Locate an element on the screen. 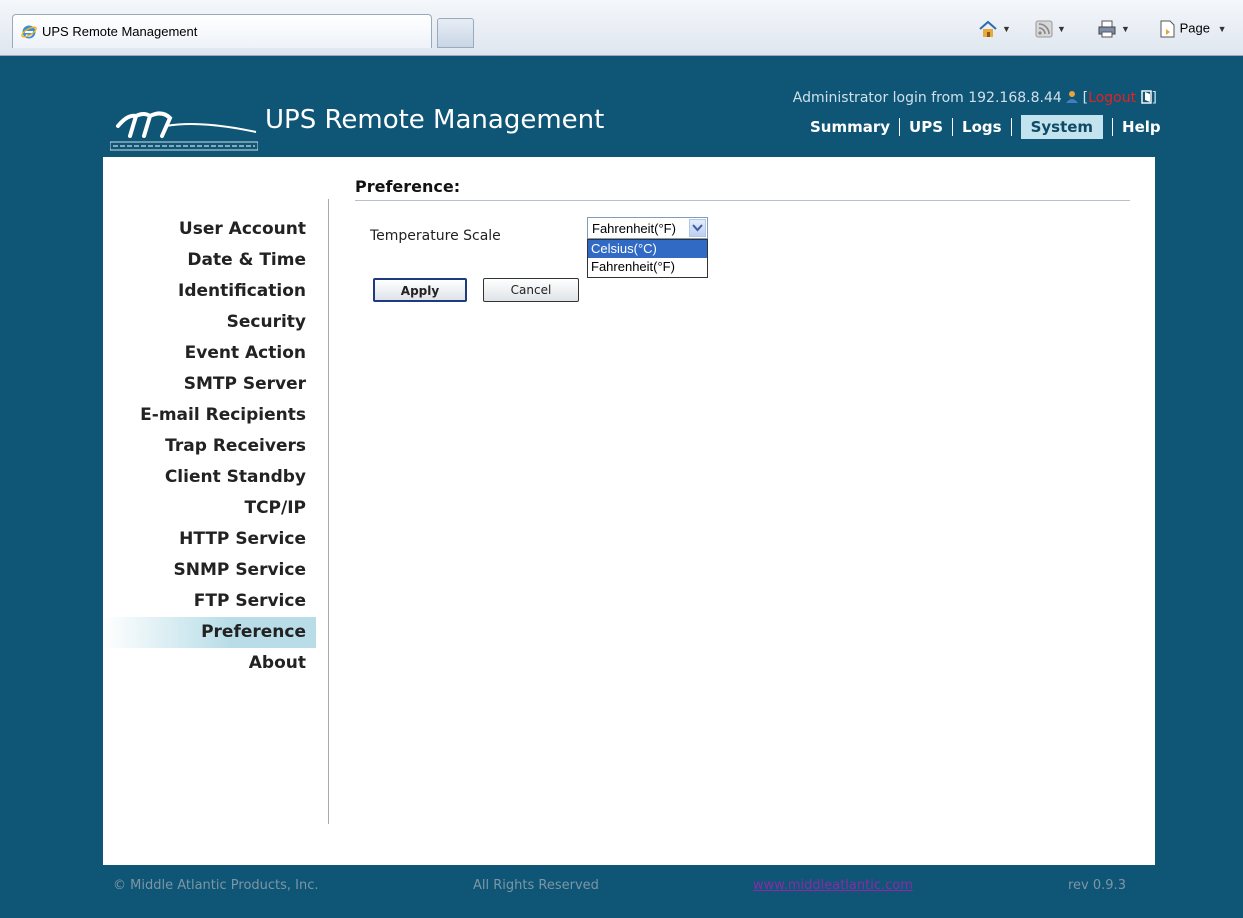 The height and width of the screenshot is (918, 1243). sidebar-item-preference: Preference is located at coordinates (209, 632).